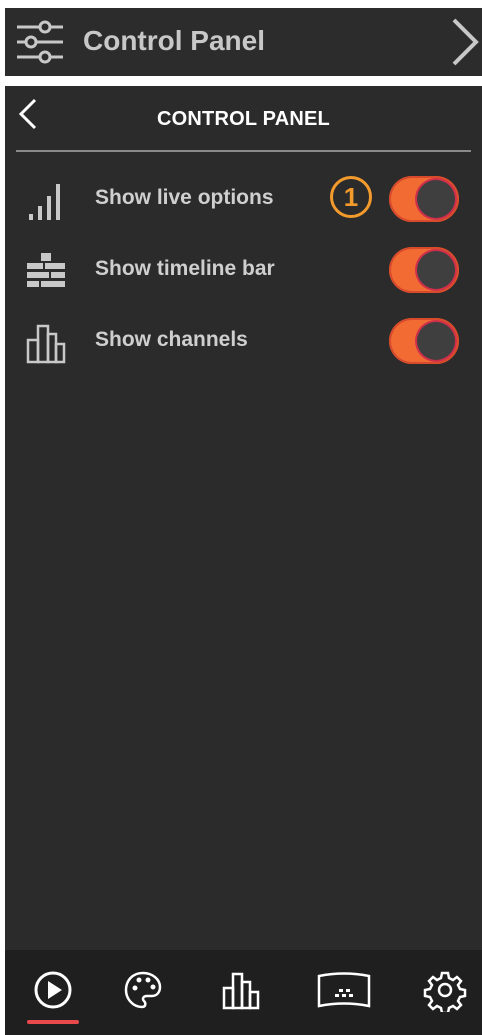 This screenshot has height=1035, width=482. Describe the element at coordinates (40, 42) in the screenshot. I see `sliders-icon` at that location.